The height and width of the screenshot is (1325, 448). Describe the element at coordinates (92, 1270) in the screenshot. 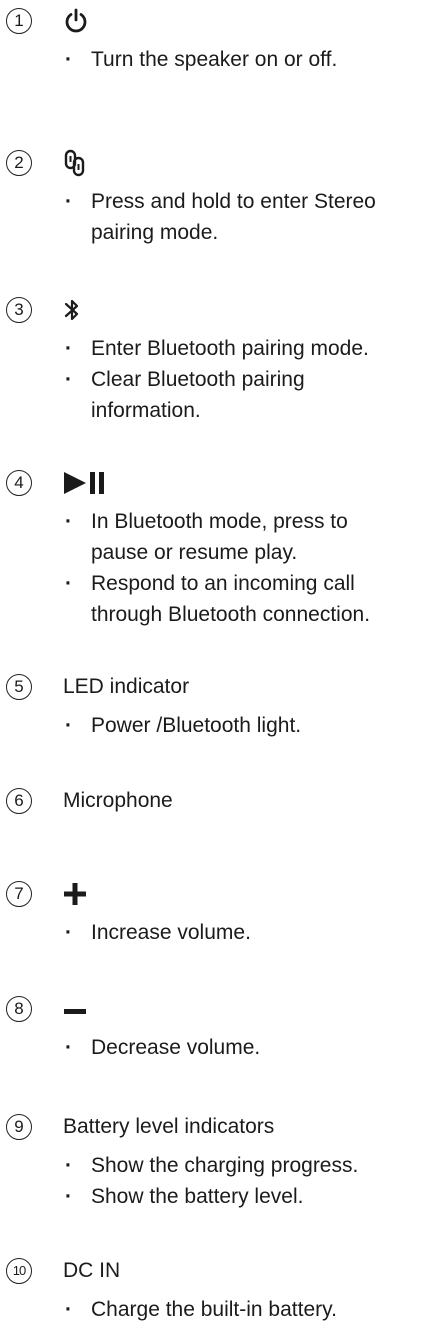

I see `item-title: DC IN` at that location.